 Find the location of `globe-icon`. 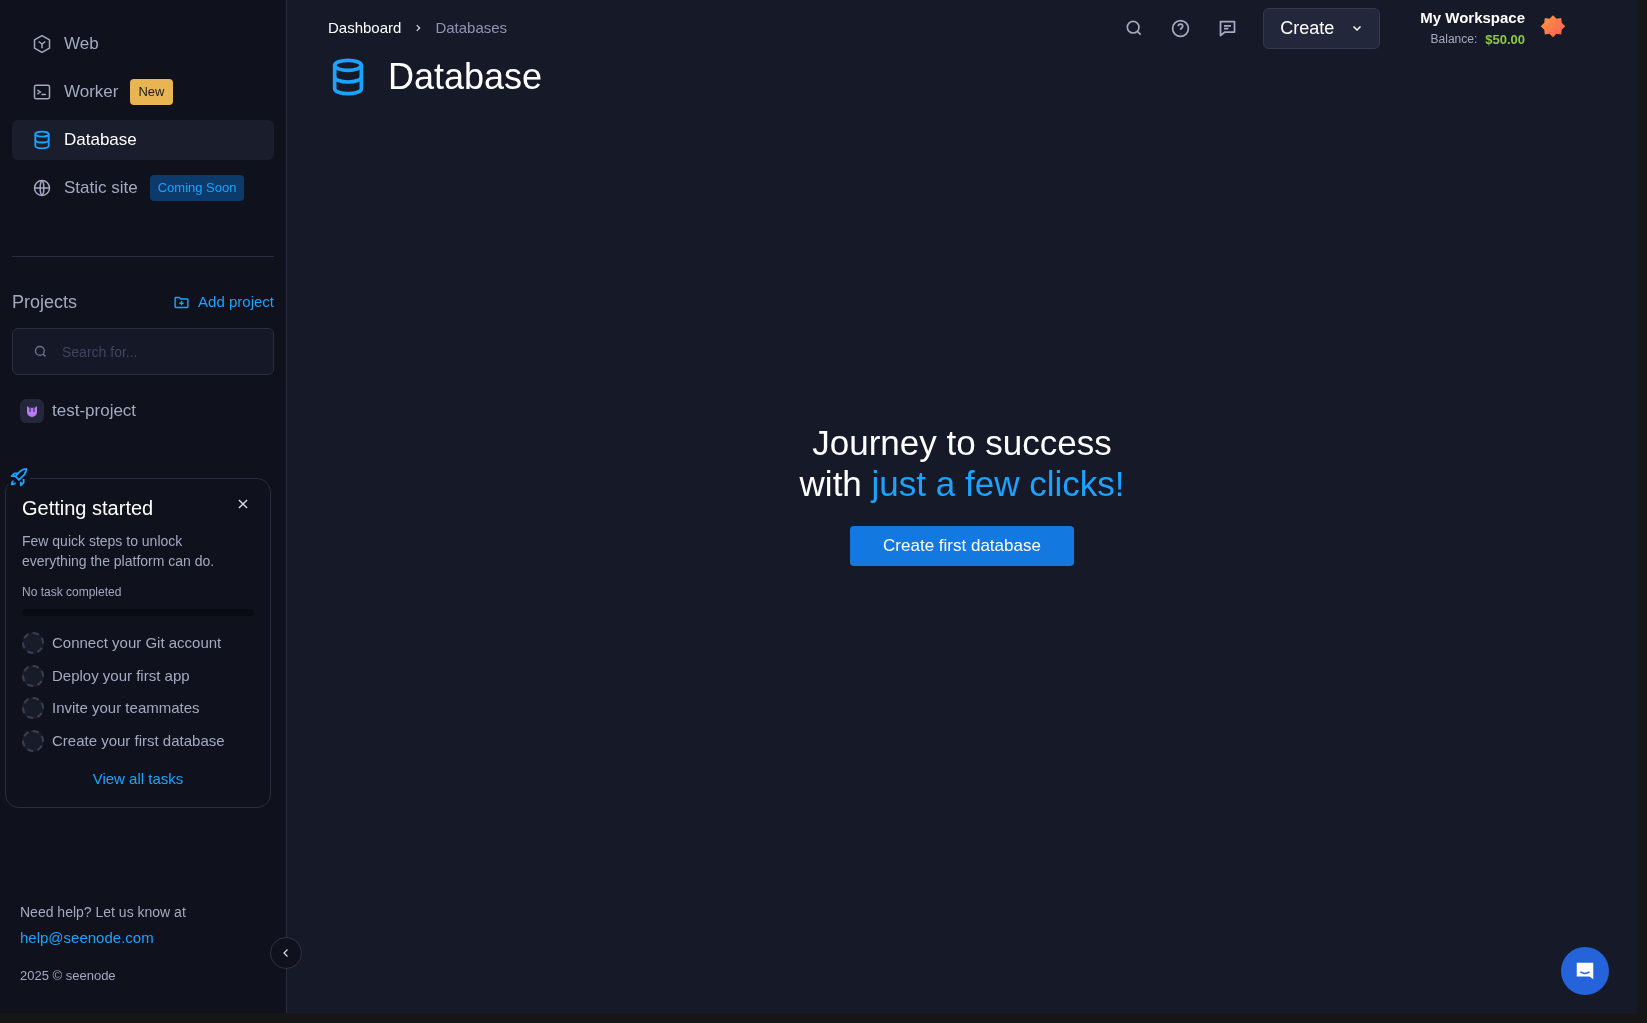

globe-icon is located at coordinates (42, 188).